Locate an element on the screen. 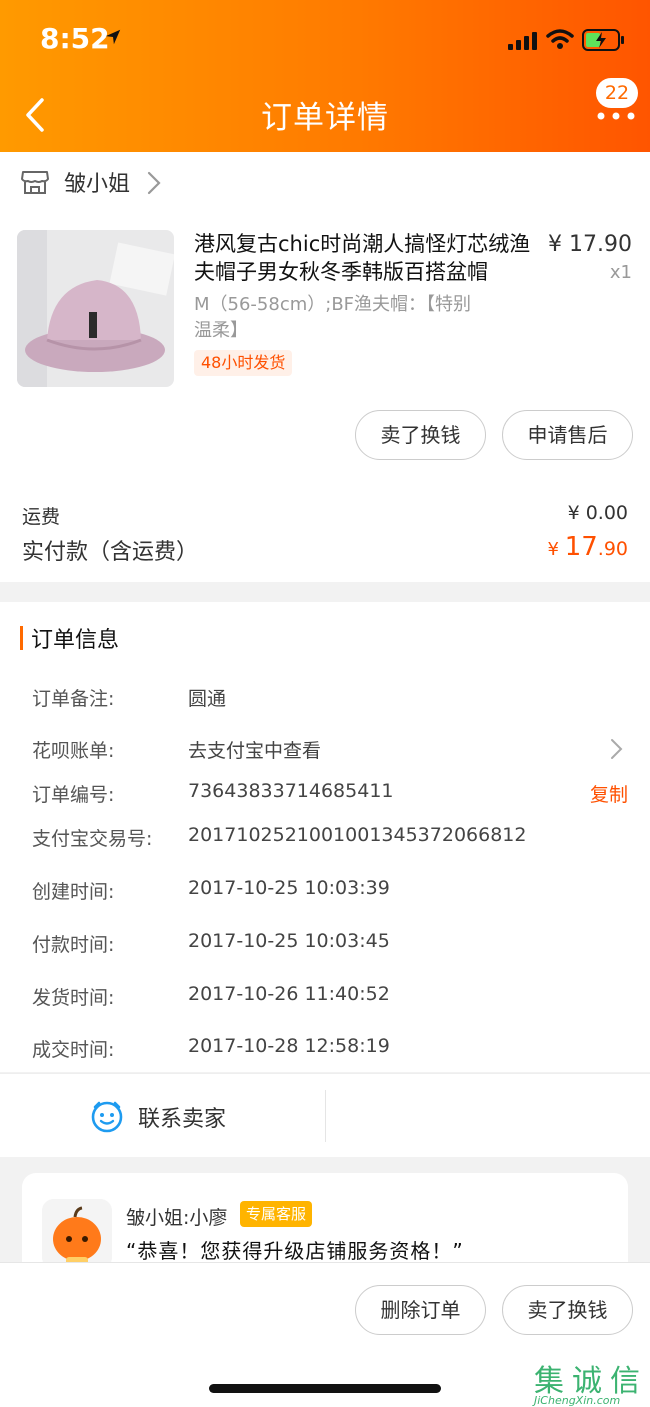  total-paid-label: 实付款（含运费） is located at coordinates (110, 552).